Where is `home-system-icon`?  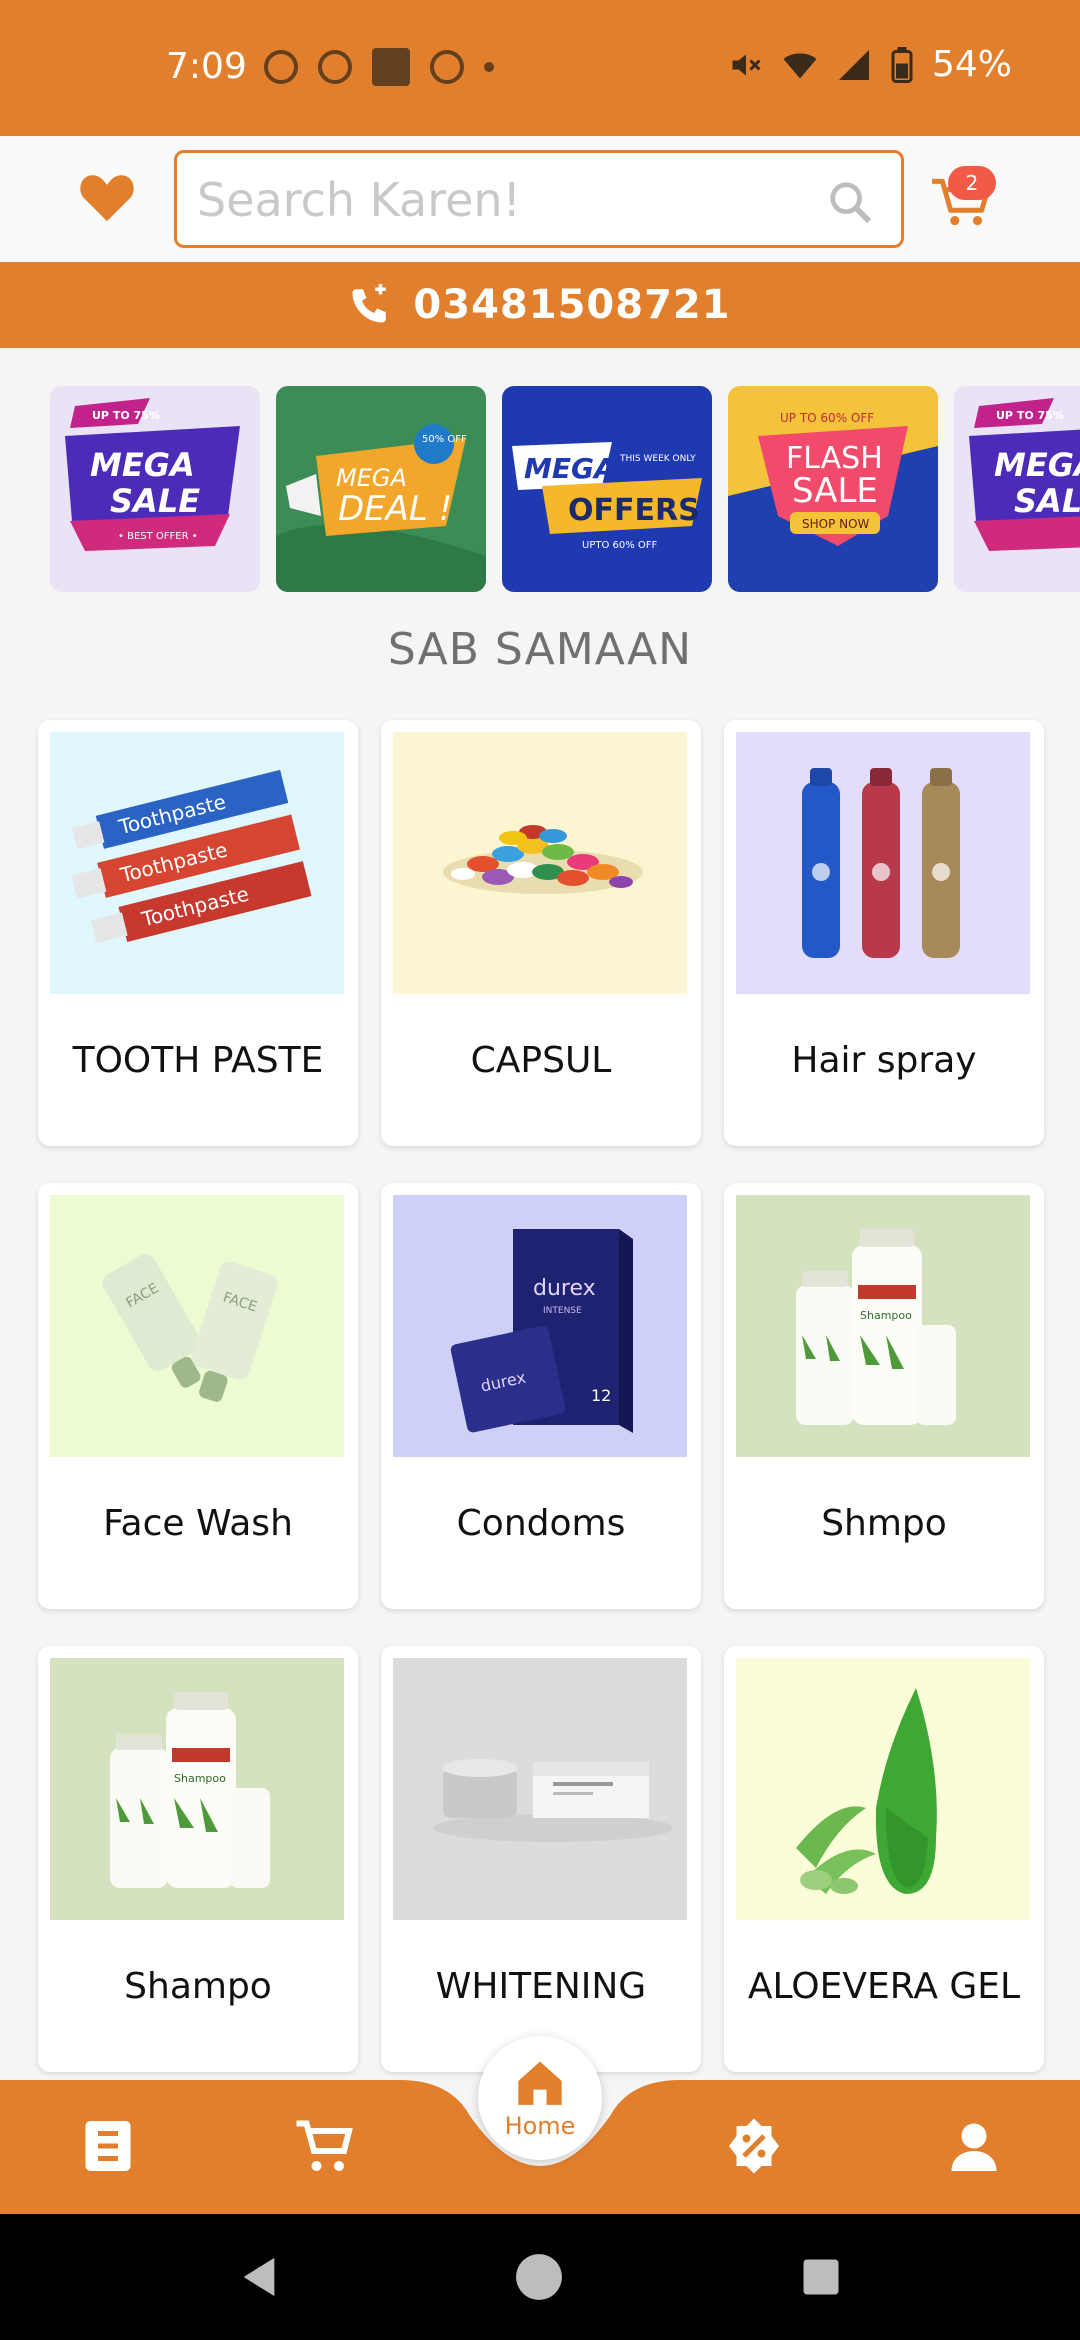
home-system-icon is located at coordinates (539, 2277).